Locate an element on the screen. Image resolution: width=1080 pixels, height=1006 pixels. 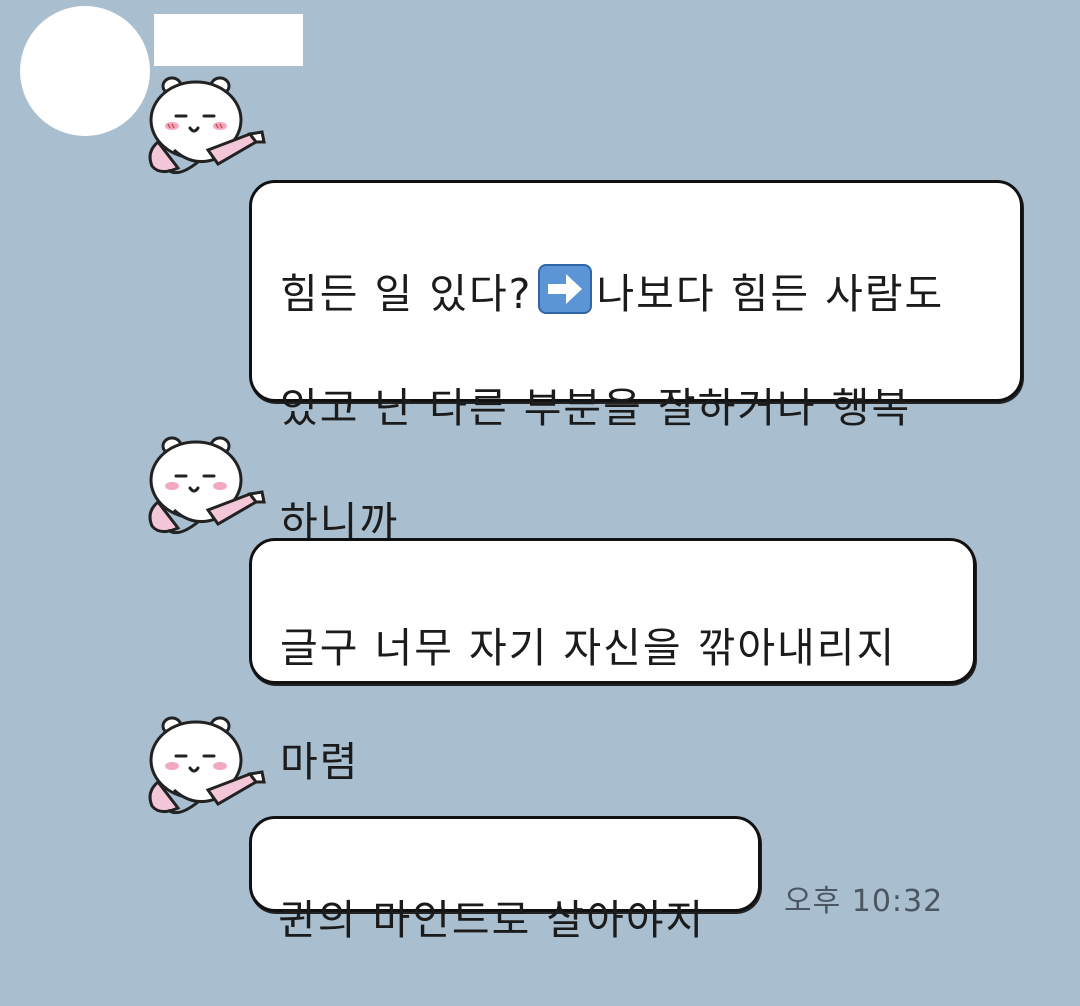
message-1-line-1: 힘든 일 있다? 나보다 힘든 사람도 is located at coordinates (640, 293).